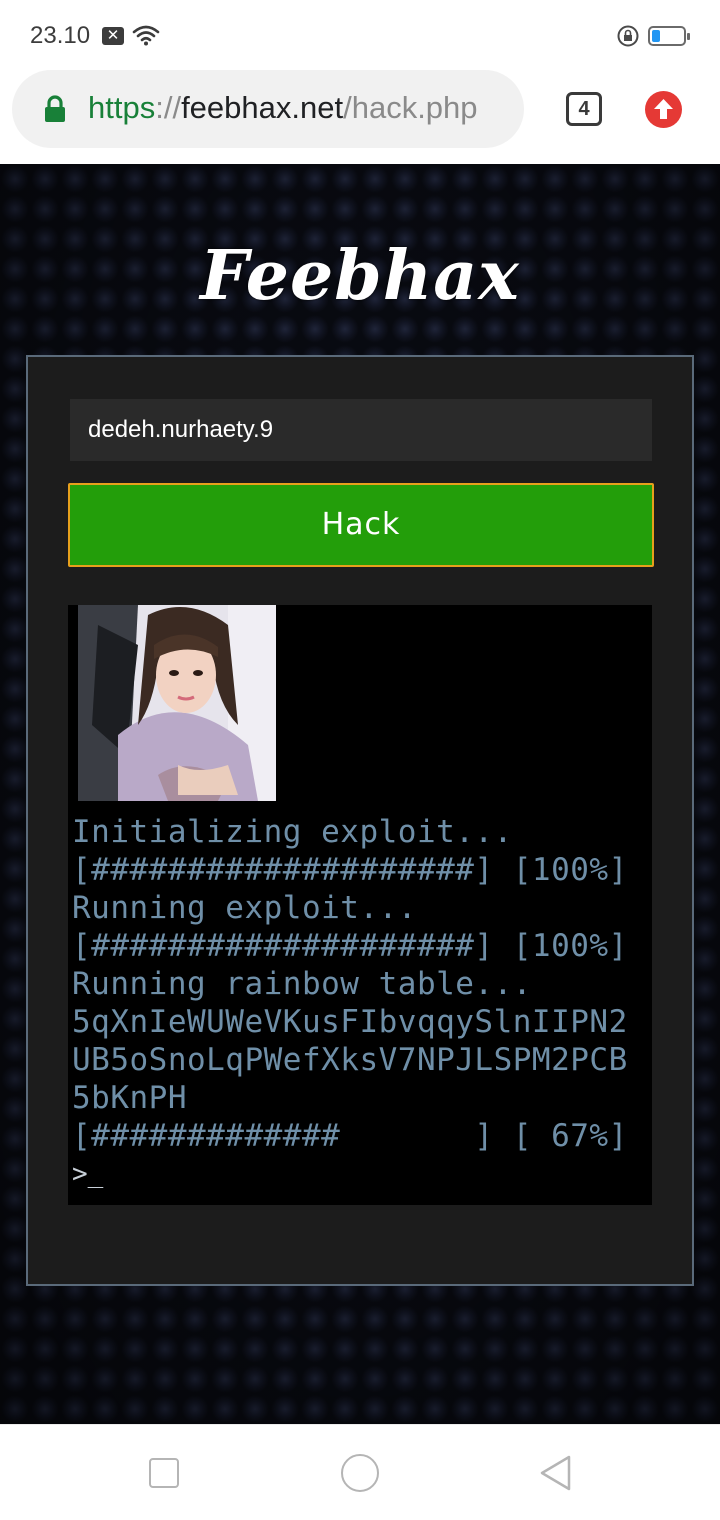 The image size is (720, 1520). What do you see at coordinates (360, 36) in the screenshot?
I see `status-bar: 23.10 ✕` at bounding box center [360, 36].